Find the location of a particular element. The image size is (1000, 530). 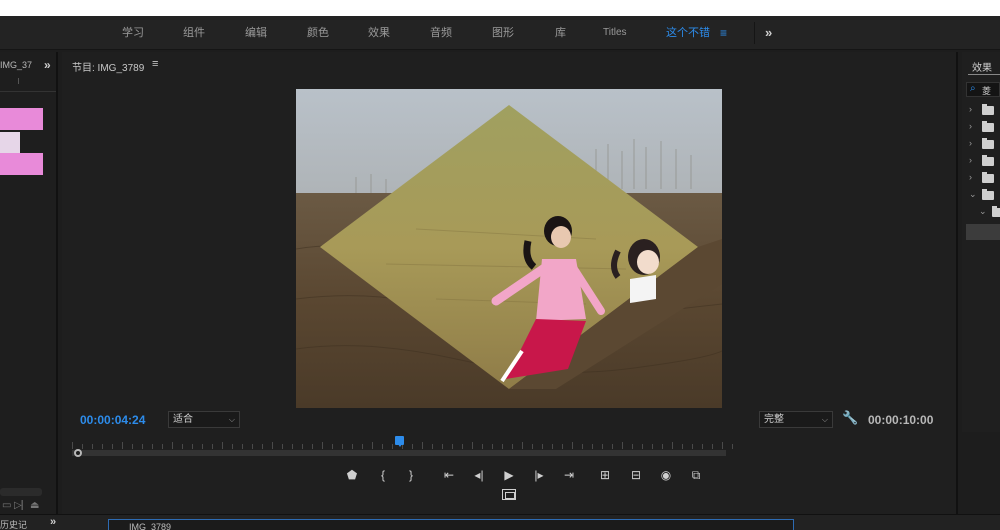

mark-in-button: { is located at coordinates (383, 475).